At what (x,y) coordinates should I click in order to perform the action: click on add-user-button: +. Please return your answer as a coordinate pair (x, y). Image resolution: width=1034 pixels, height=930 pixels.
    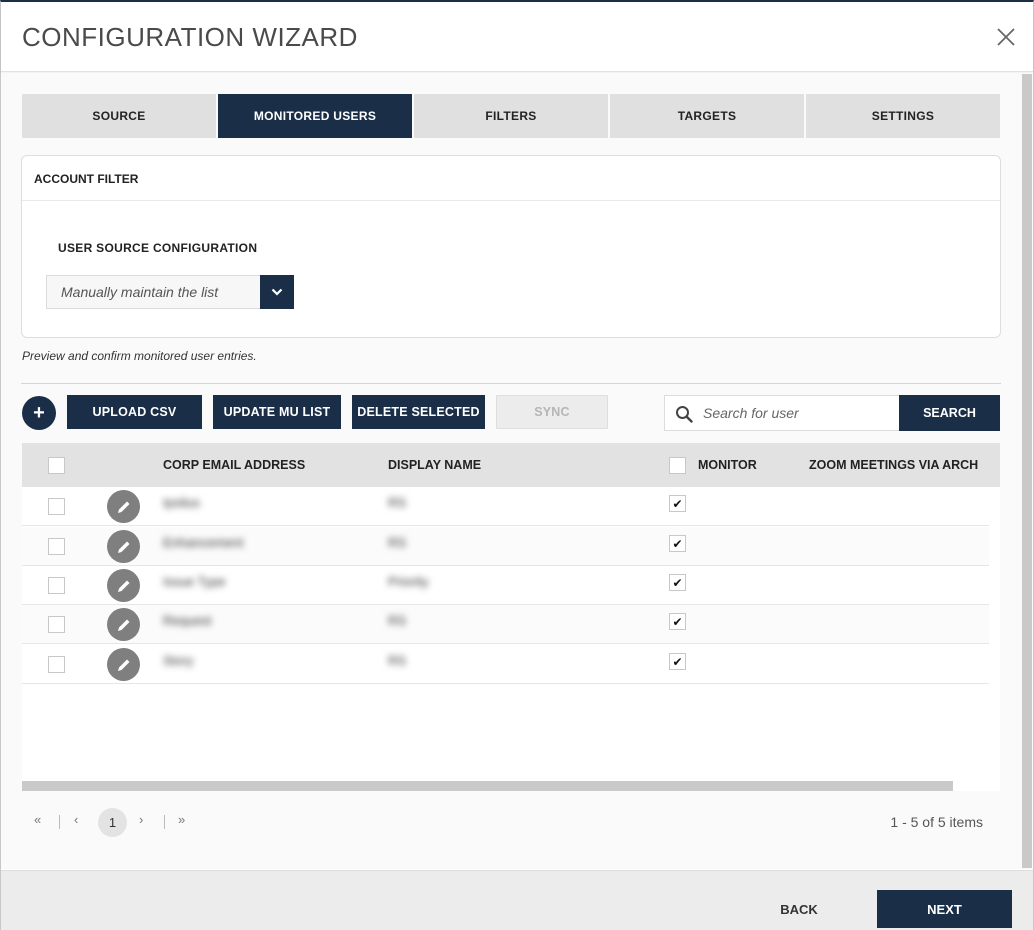
    Looking at the image, I should click on (39, 413).